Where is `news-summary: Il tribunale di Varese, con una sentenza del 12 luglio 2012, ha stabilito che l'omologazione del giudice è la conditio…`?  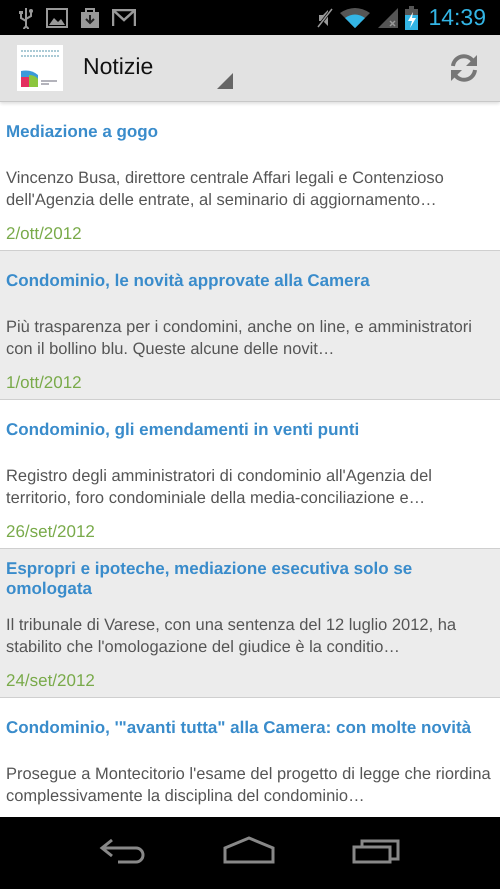
news-summary: Il tribunale di Varese, con una sentenza del 12 luglio 2012, ha stabilito che l'omologazione del giudice è la conditio… is located at coordinates (232, 636).